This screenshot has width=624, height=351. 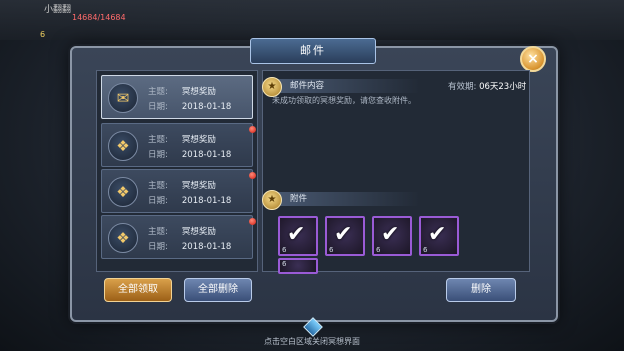 I want to click on claim-all-button: 全部领取, so click(x=138, y=290).